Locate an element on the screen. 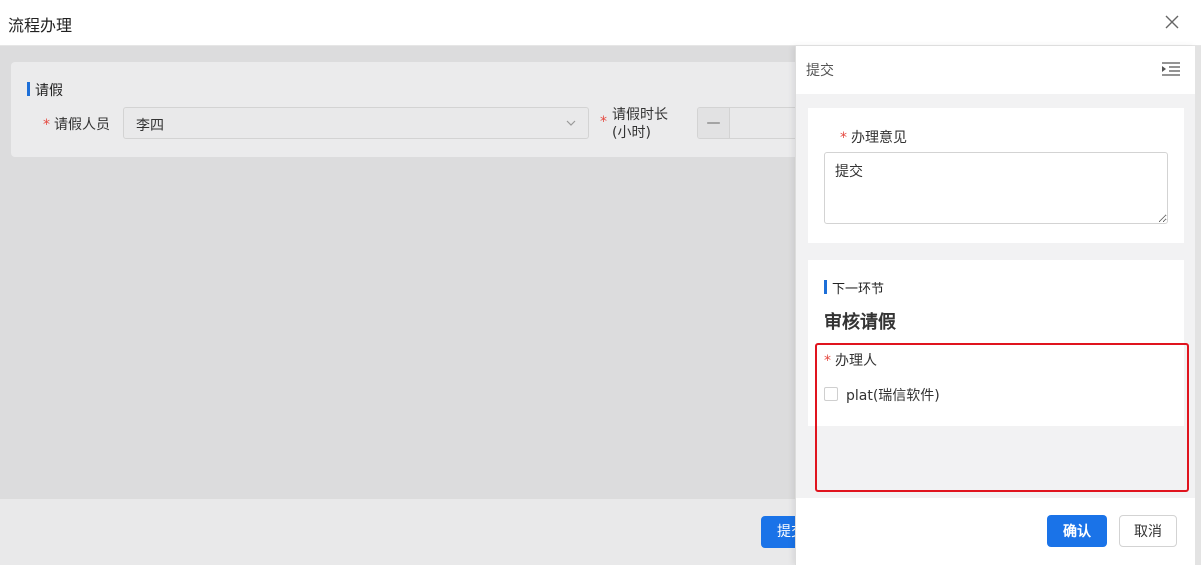 This screenshot has height=565, width=1201. duration-stepper: — is located at coordinates (752, 123).